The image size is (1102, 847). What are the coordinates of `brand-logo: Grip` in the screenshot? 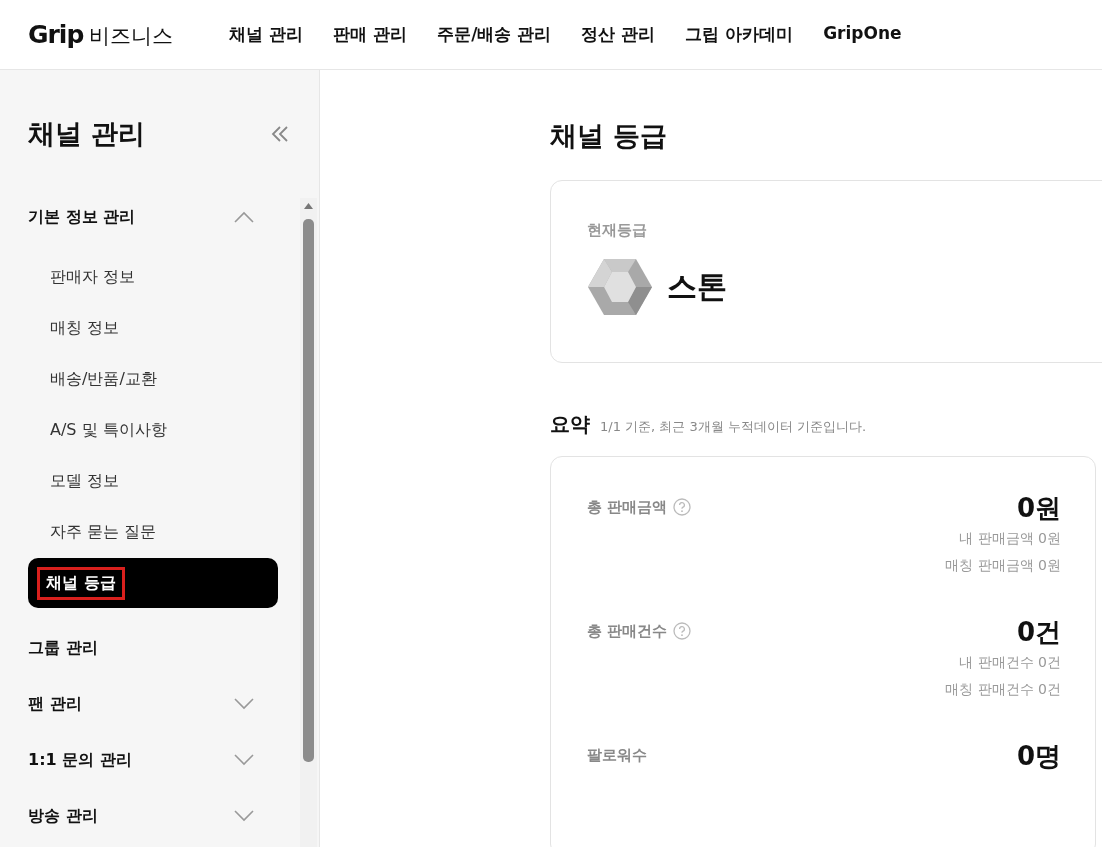 It's located at (56, 34).